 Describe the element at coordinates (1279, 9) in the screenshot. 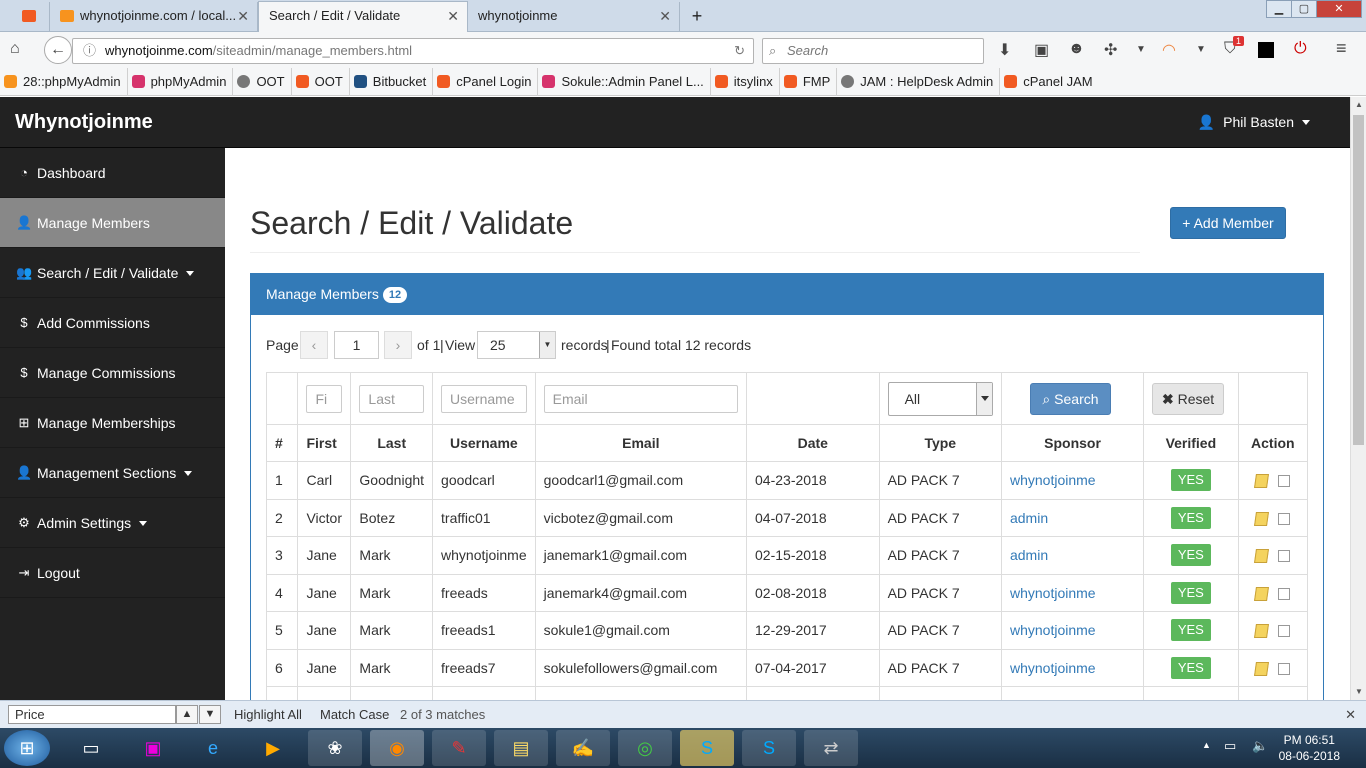

I see `minimize-icon: ▁` at that location.